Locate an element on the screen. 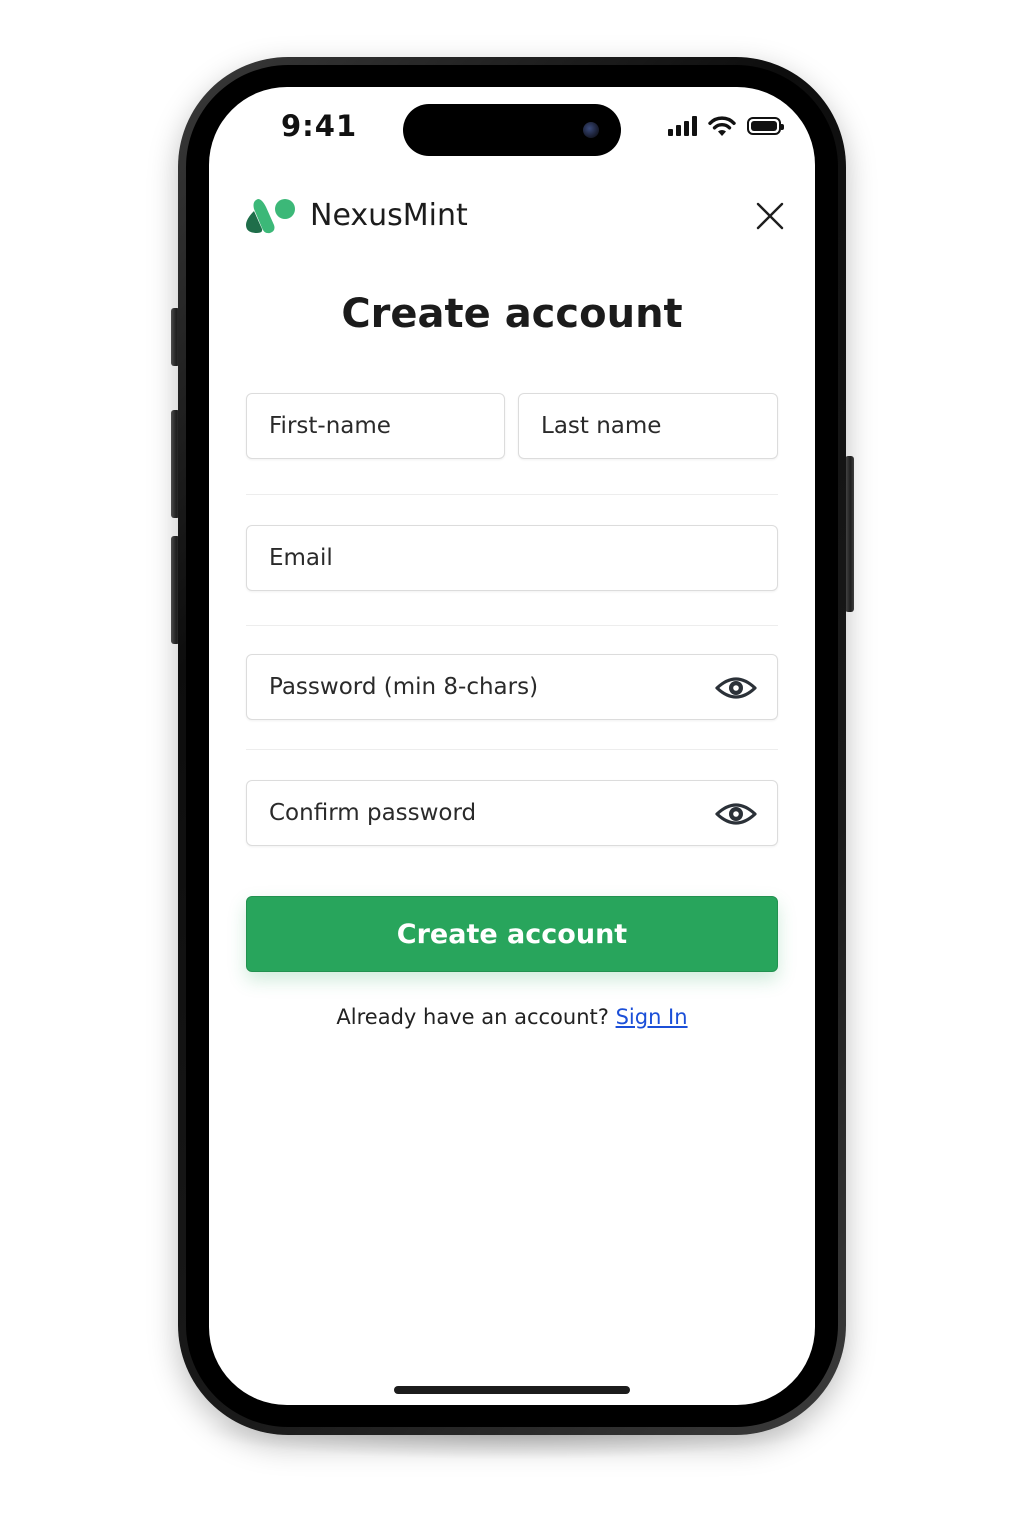  nexusmint-logo-icon is located at coordinates (270, 216).